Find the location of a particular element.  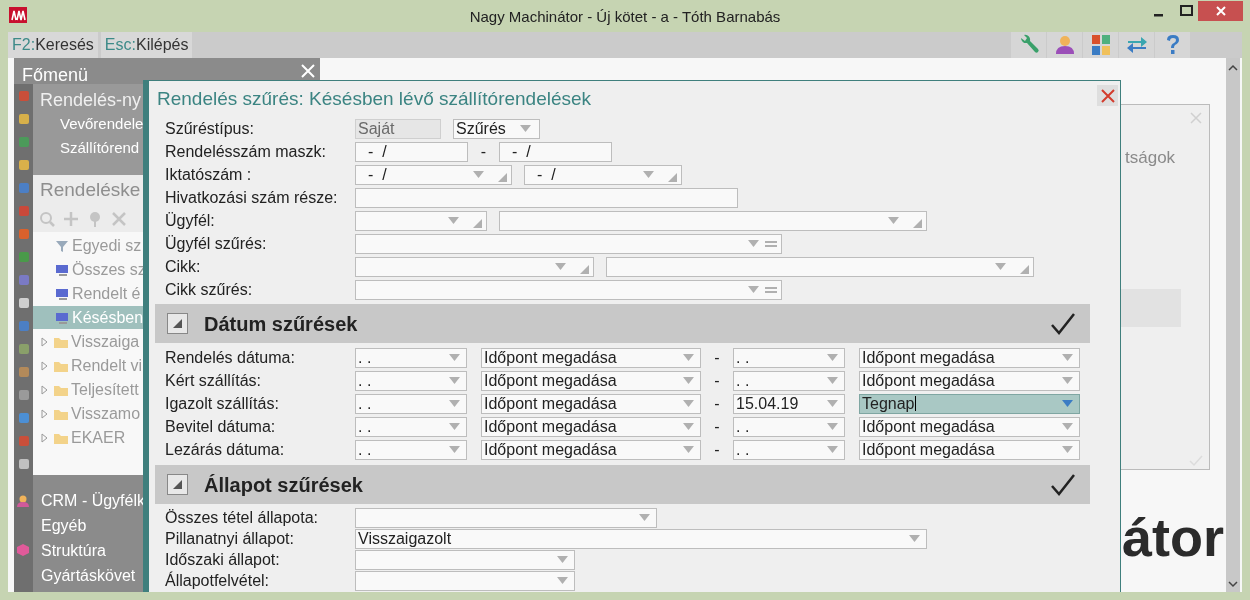

maximize-icon is located at coordinates (1187, 11).